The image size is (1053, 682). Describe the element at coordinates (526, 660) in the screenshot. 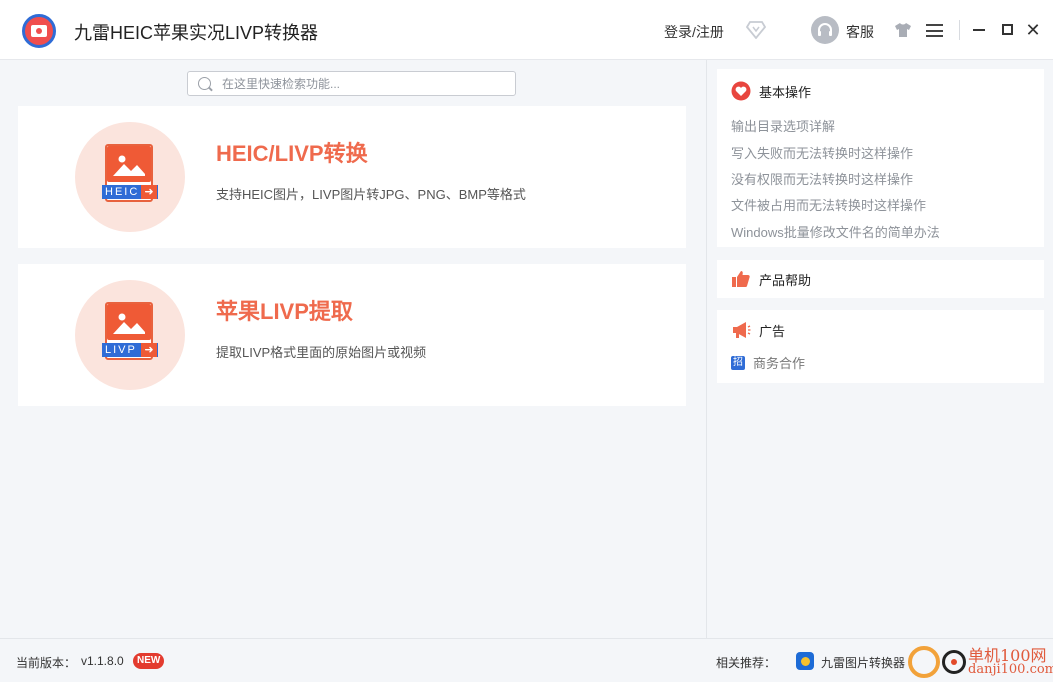

I see `status-bar: 当前版本： v1.1.8.0 NEW 相关推荐： 九雷图片转换器` at that location.